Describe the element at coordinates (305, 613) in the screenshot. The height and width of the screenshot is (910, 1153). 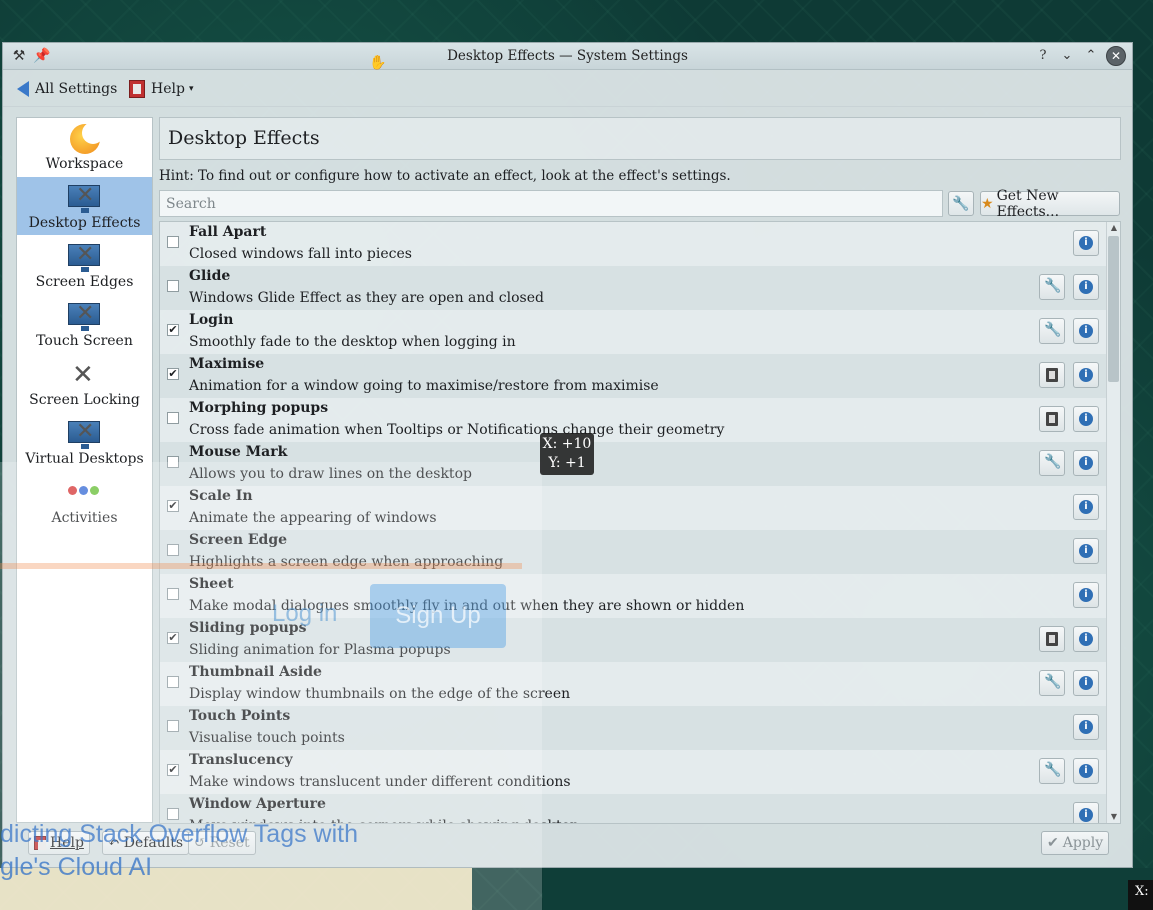
I see `background-login-link: Log in` at that location.